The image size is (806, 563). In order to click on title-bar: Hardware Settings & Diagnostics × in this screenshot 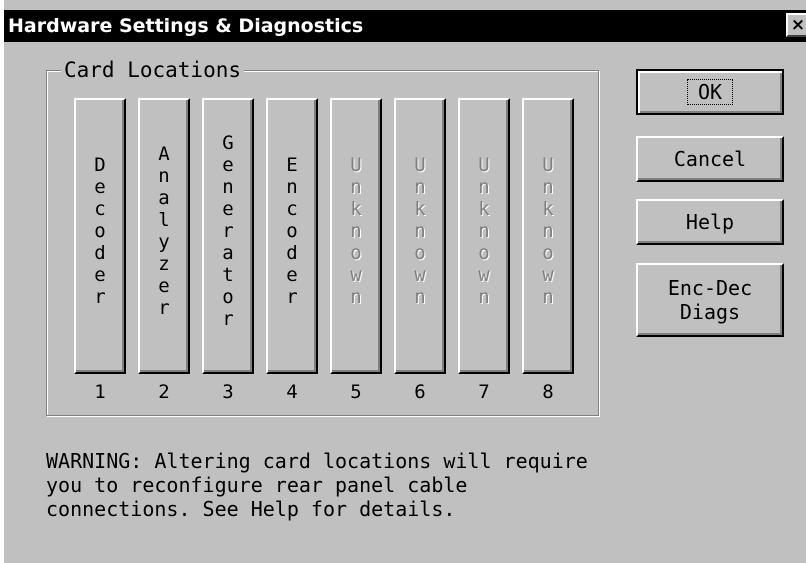, I will do `click(405, 26)`.